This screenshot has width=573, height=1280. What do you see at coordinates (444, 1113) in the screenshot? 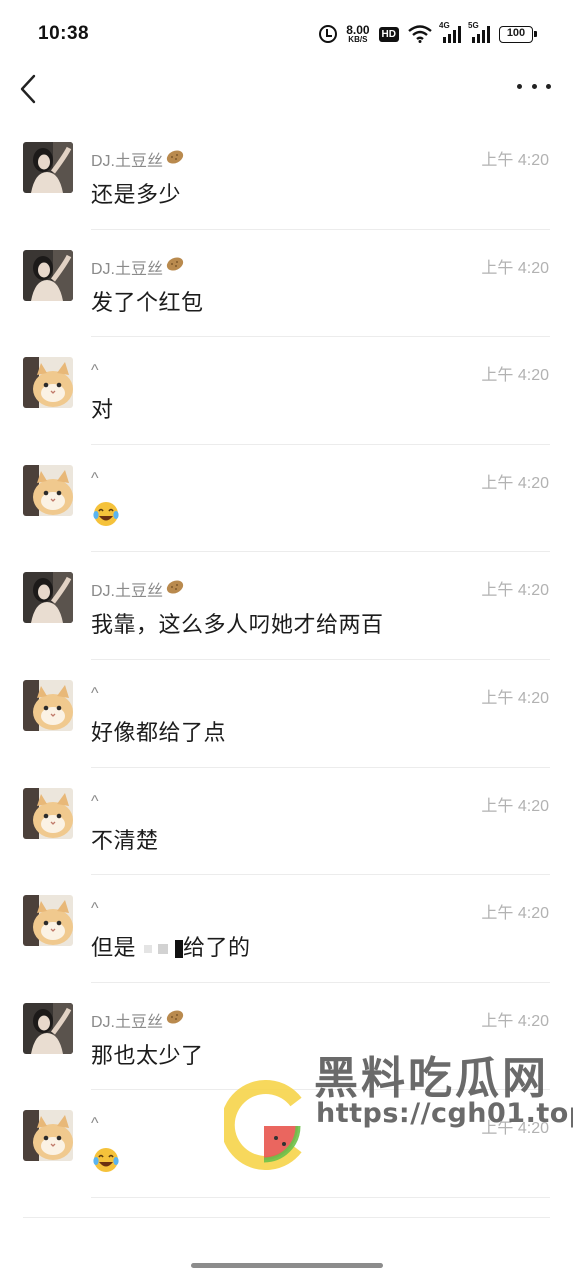
I see `watermark-url: https://cgh01.top` at bounding box center [444, 1113].